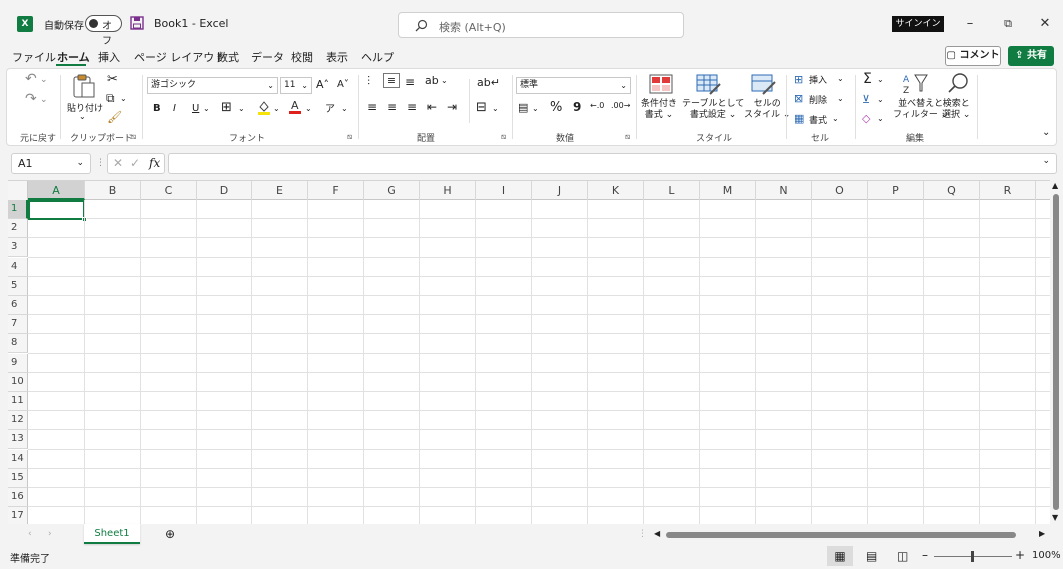 The width and height of the screenshot is (1063, 569). I want to click on sheet-tab: Sheet1, so click(112, 534).